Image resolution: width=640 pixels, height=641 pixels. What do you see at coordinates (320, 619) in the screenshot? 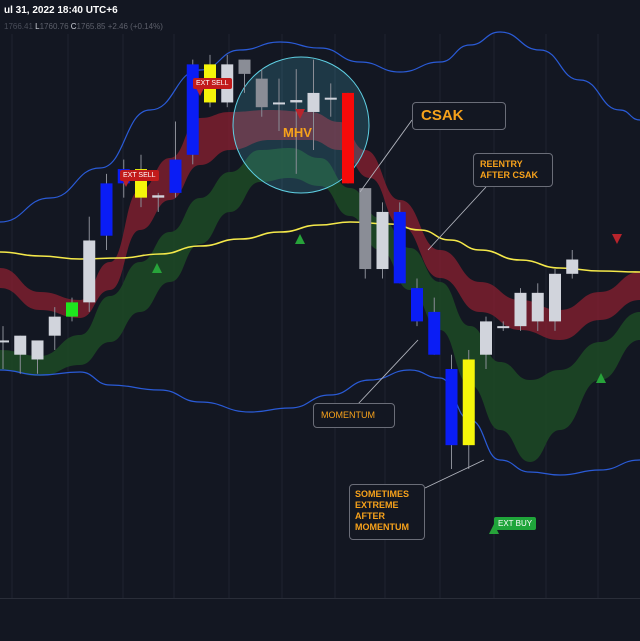
I see `time-axis` at bounding box center [320, 619].